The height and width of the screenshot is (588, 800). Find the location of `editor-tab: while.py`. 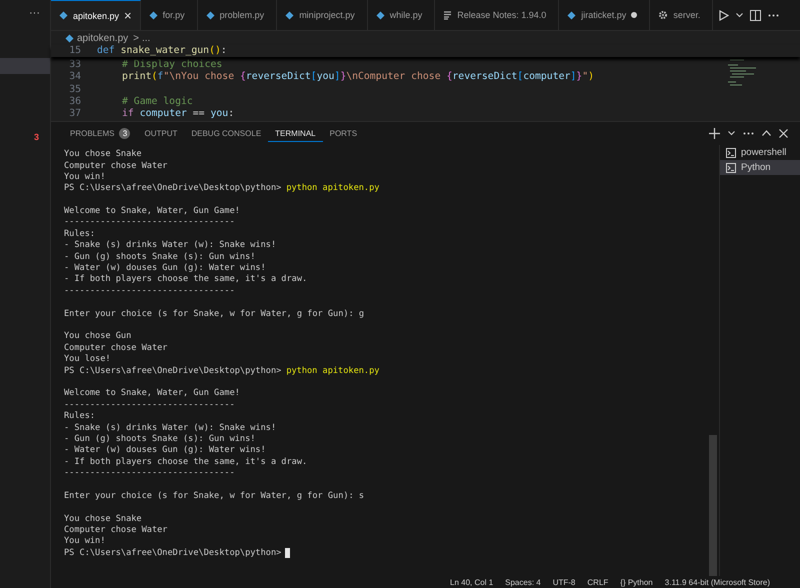

editor-tab: while.py is located at coordinates (402, 15).